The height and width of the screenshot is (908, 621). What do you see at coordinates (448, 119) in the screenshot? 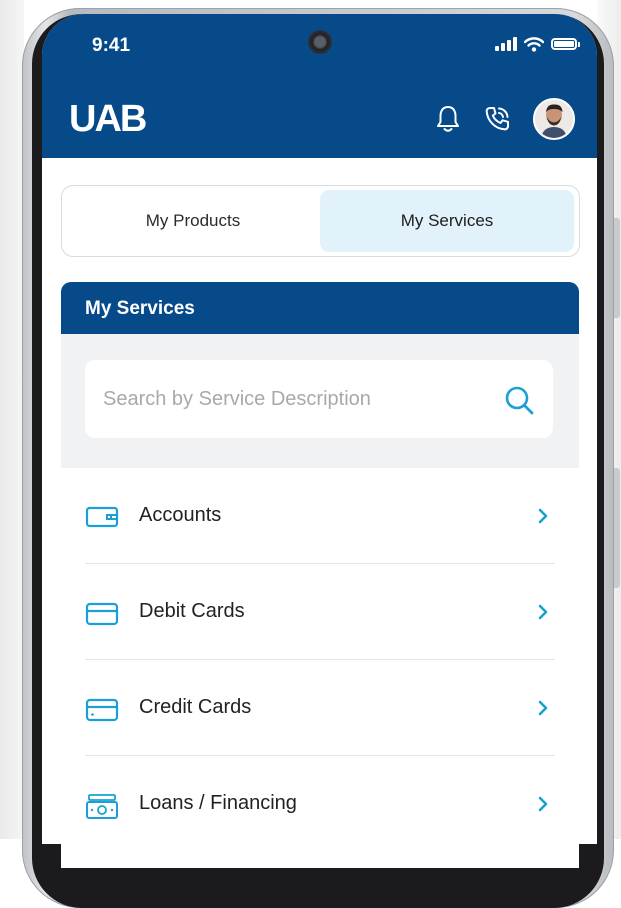
I see `bell-icon` at bounding box center [448, 119].